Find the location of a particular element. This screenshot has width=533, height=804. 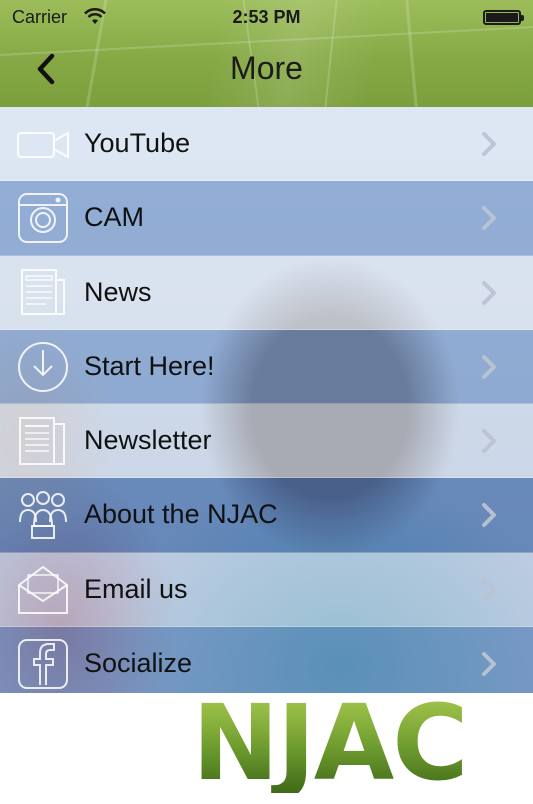

menu-item: Email us is located at coordinates (266, 590).